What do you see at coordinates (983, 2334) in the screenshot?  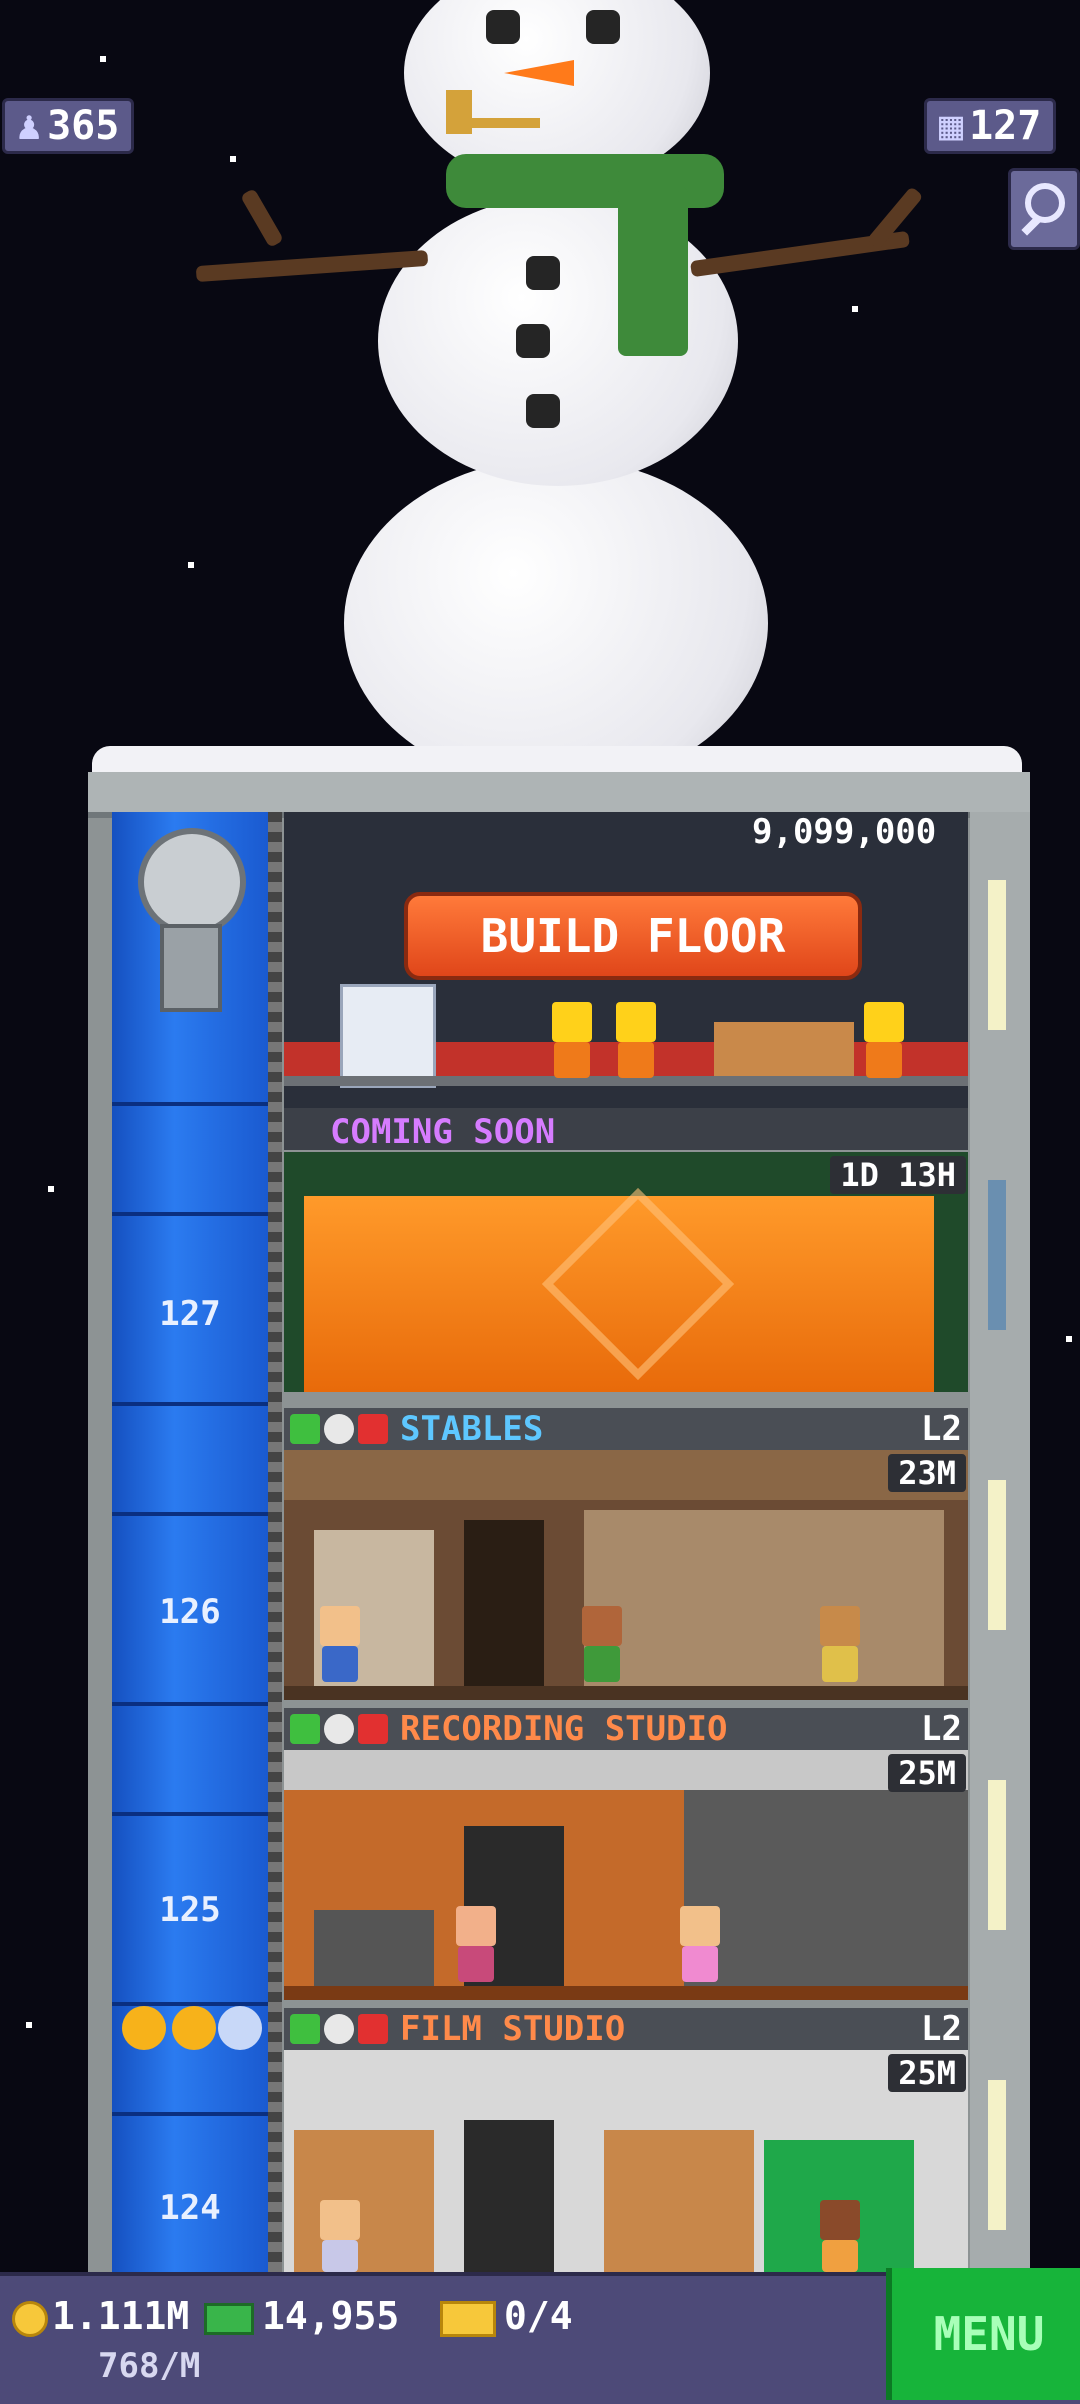 I see `menu-button: MENU` at bounding box center [983, 2334].